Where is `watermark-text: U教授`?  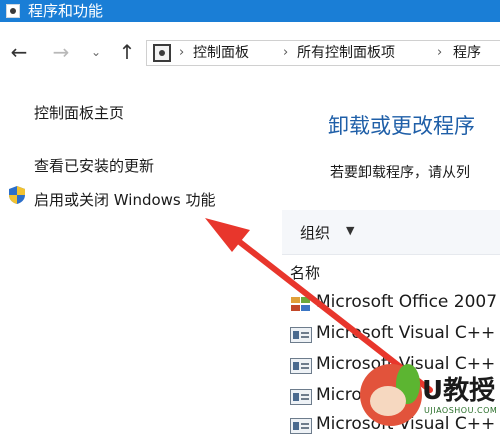 watermark-text: U教授 is located at coordinates (459, 391).